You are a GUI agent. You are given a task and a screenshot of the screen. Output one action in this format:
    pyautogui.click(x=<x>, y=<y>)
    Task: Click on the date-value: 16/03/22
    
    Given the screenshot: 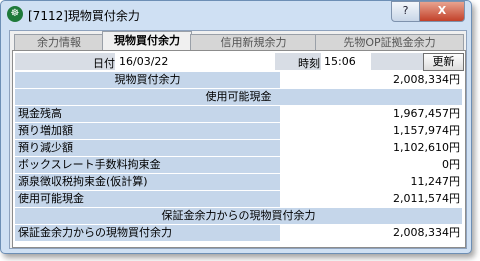 What is the action you would take?
    pyautogui.click(x=144, y=61)
    